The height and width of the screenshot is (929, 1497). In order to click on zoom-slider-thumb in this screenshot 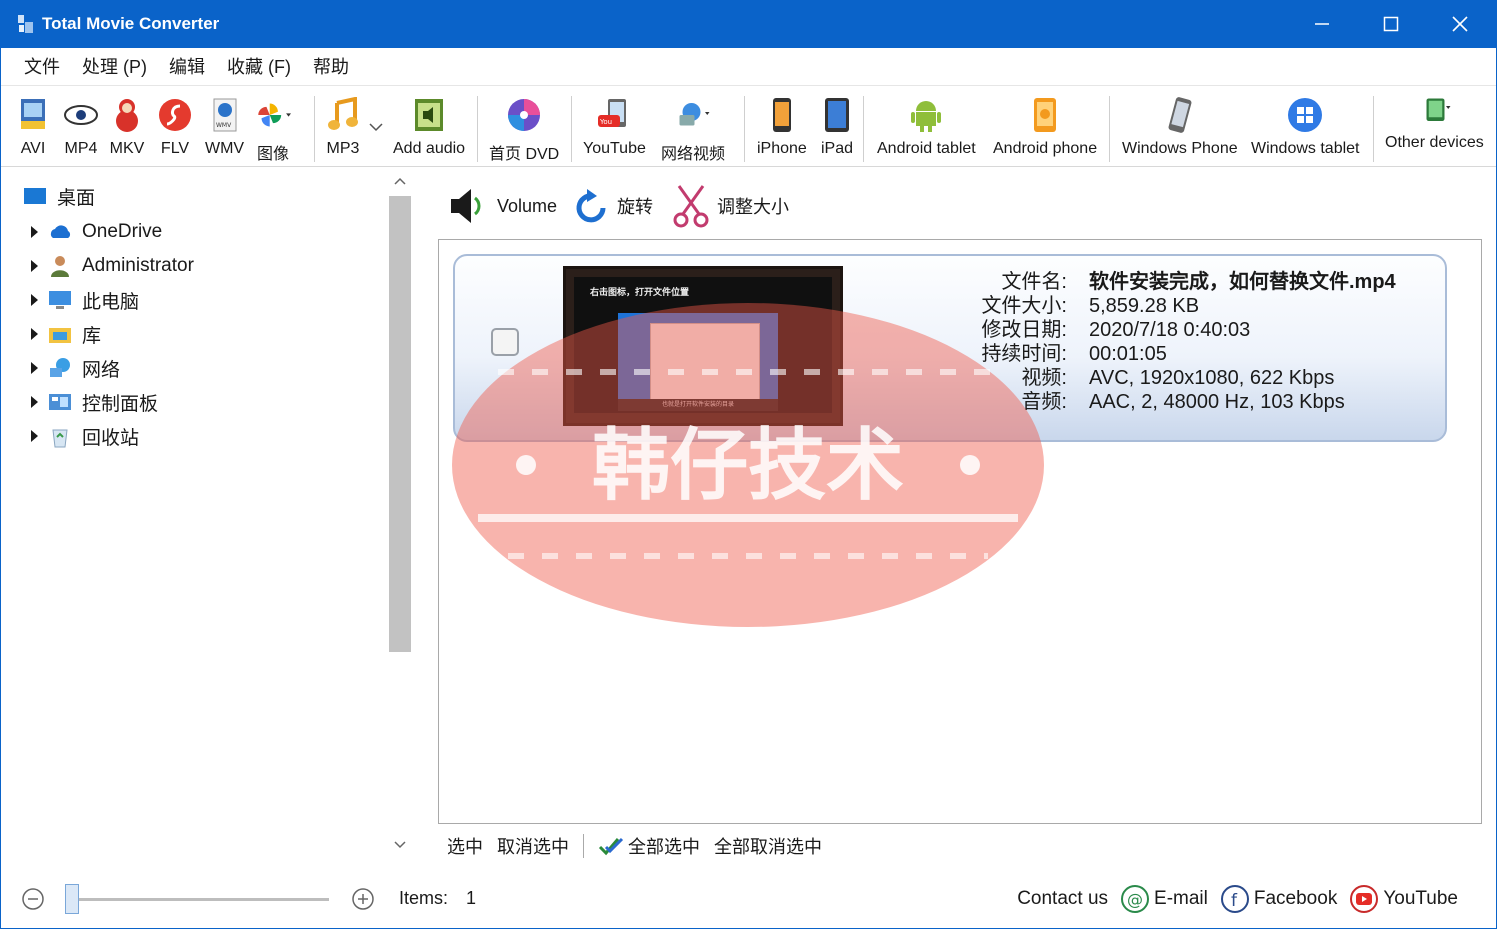, I will do `click(72, 899)`.